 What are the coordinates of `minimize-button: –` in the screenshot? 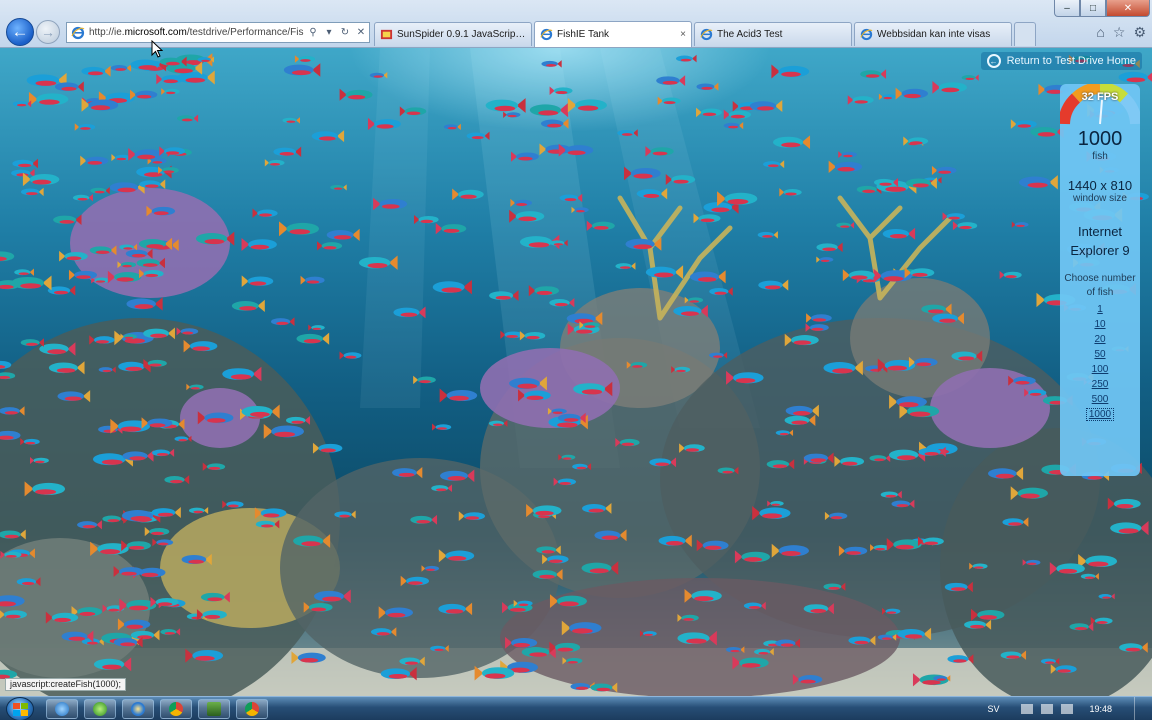 It's located at (1067, 8).